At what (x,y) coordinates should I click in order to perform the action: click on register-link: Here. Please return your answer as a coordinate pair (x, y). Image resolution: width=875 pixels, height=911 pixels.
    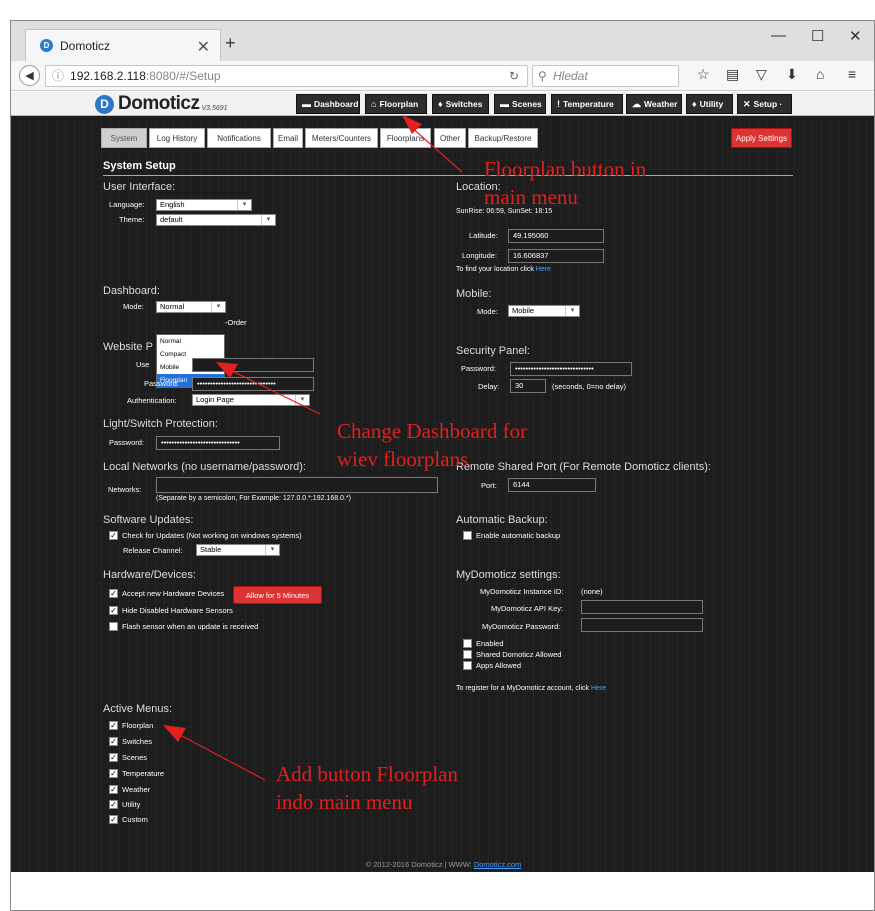
    Looking at the image, I should click on (598, 688).